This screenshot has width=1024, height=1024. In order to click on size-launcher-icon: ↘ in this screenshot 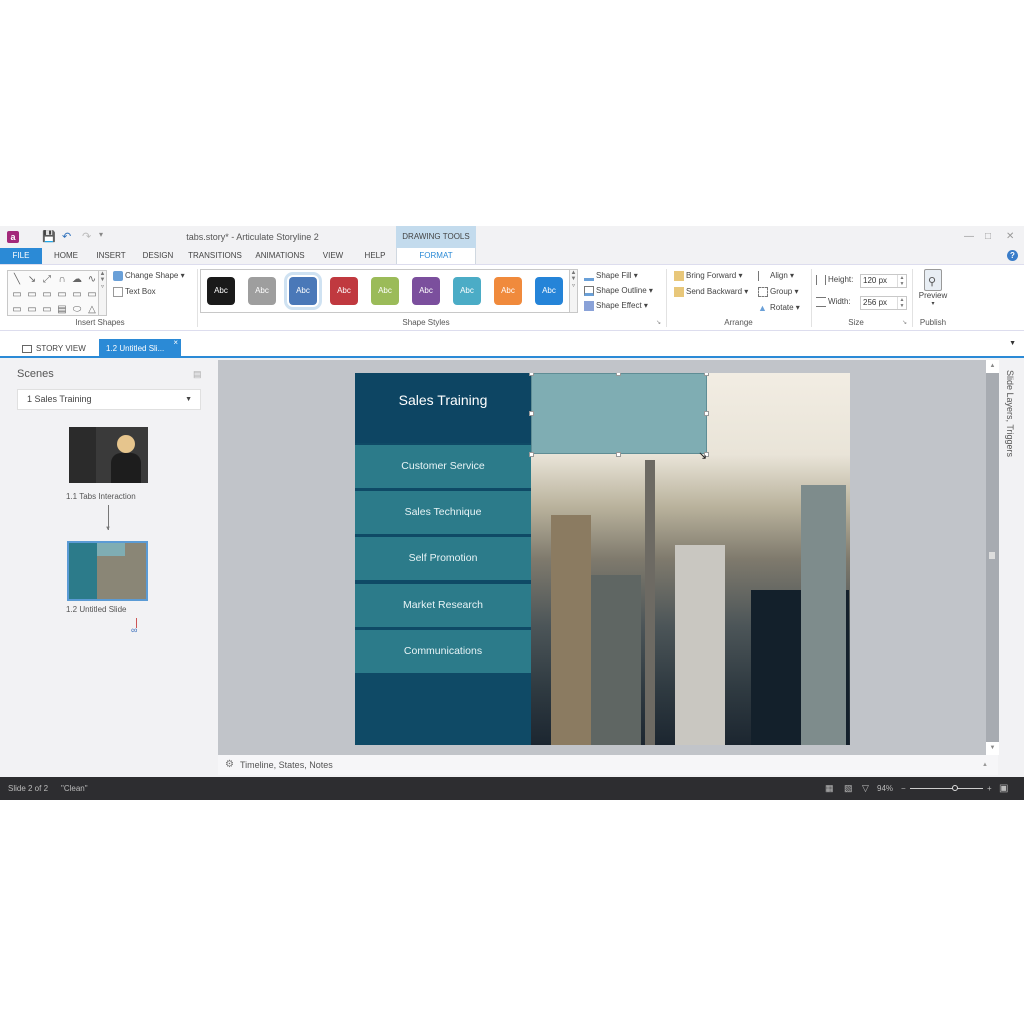, I will do `click(904, 322)`.